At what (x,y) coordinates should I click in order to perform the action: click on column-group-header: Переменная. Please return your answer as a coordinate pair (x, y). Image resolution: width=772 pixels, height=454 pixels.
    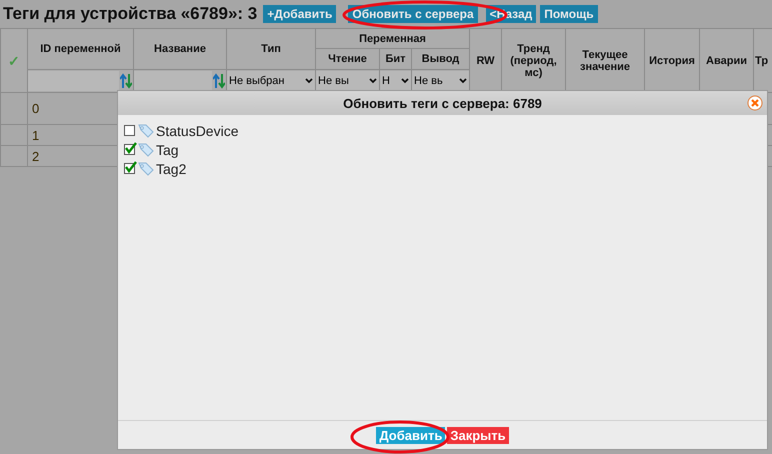
    Looking at the image, I should click on (393, 38).